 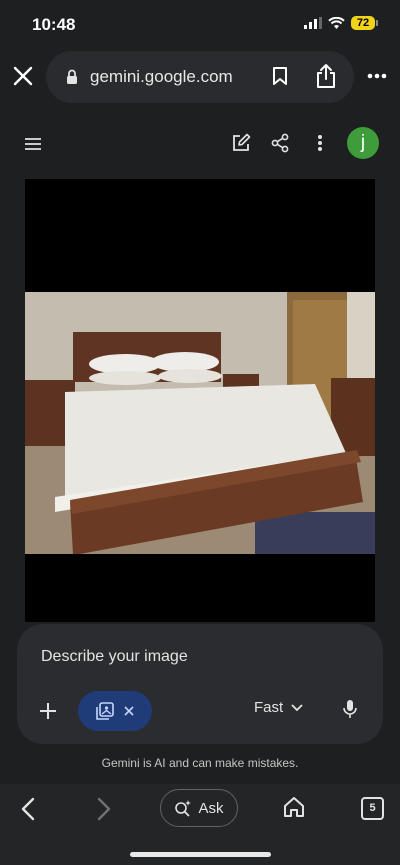 What do you see at coordinates (336, 23) in the screenshot?
I see `wifi-icon` at bounding box center [336, 23].